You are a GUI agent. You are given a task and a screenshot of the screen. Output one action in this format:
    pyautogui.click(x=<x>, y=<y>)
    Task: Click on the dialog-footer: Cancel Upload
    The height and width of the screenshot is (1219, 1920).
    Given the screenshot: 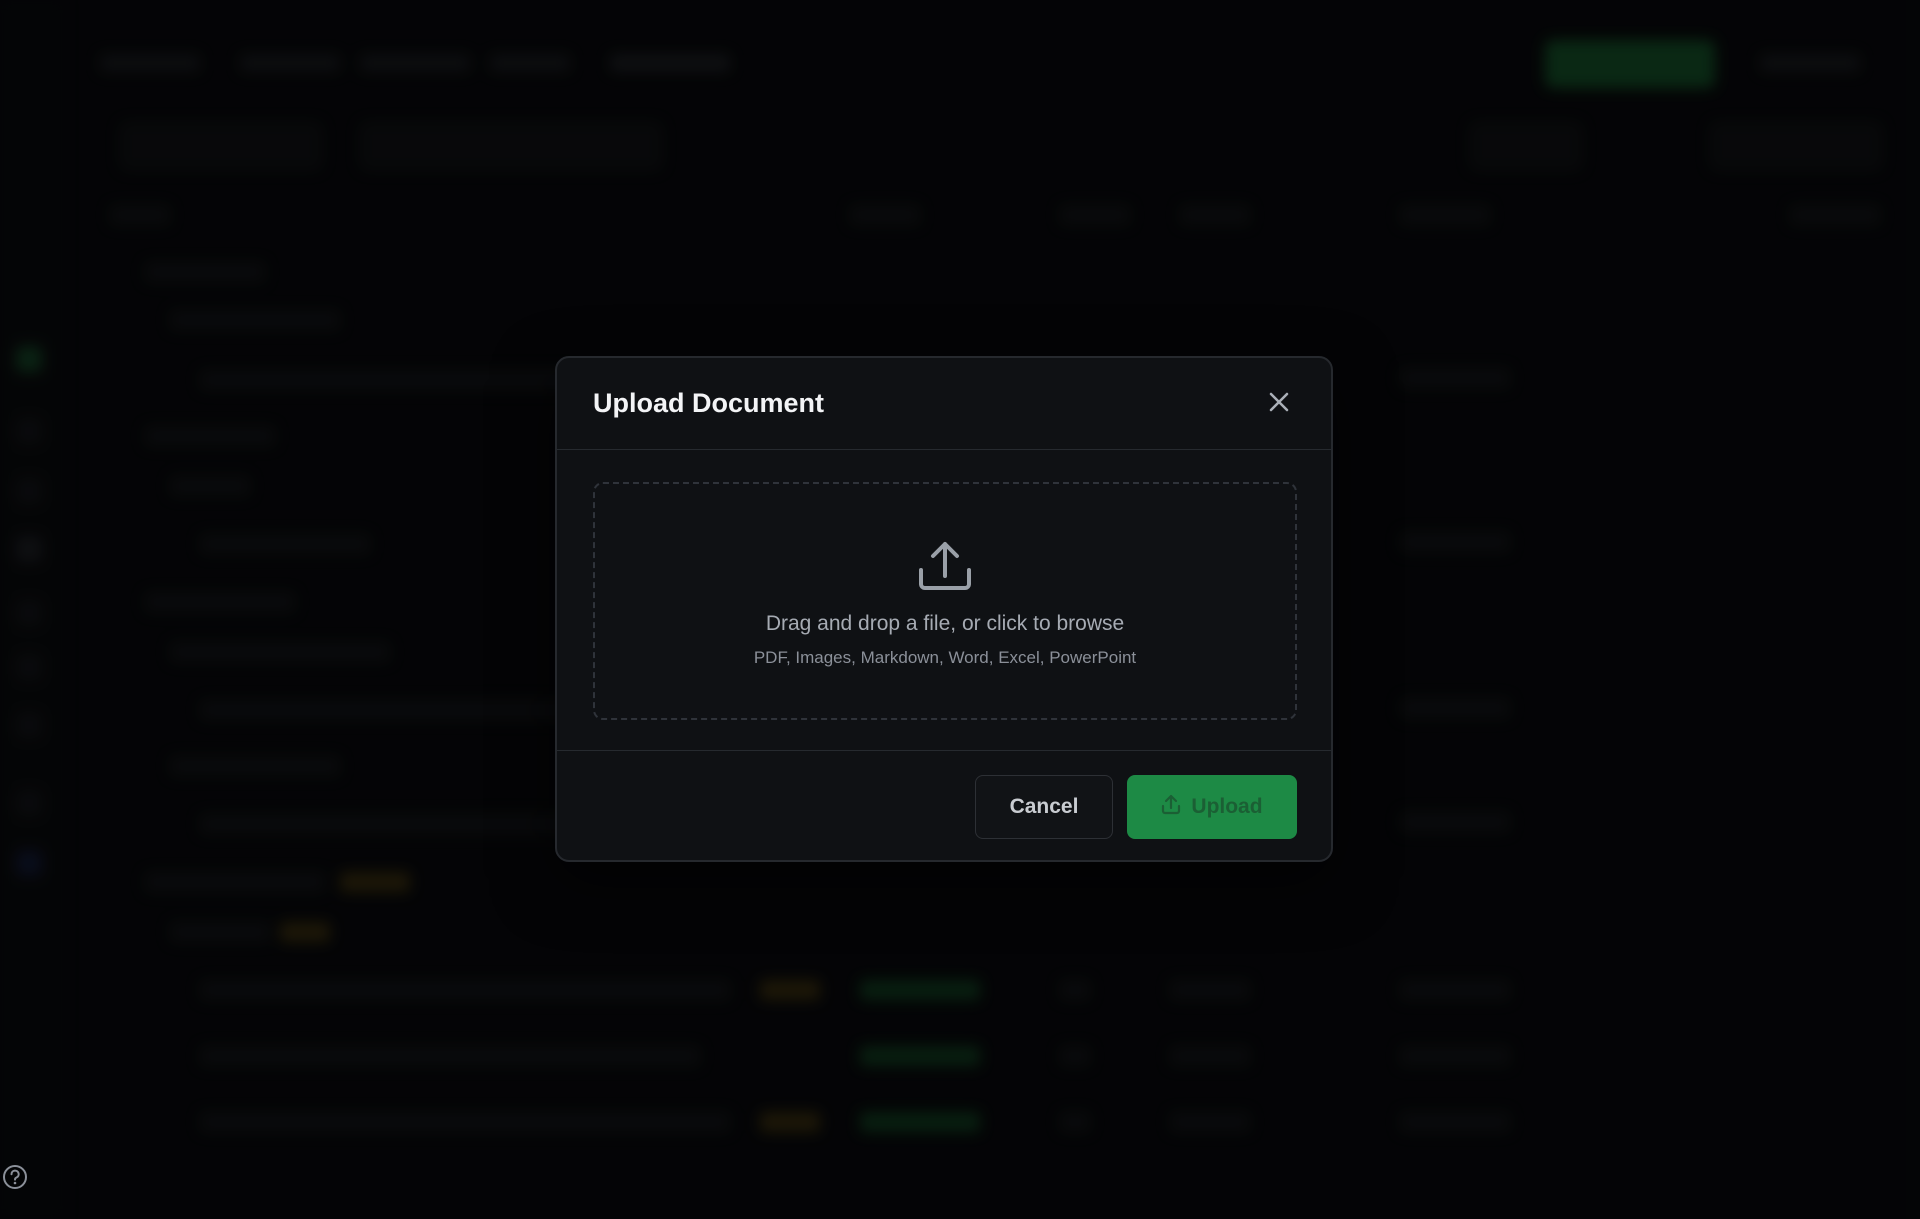 What is the action you would take?
    pyautogui.click(x=944, y=805)
    